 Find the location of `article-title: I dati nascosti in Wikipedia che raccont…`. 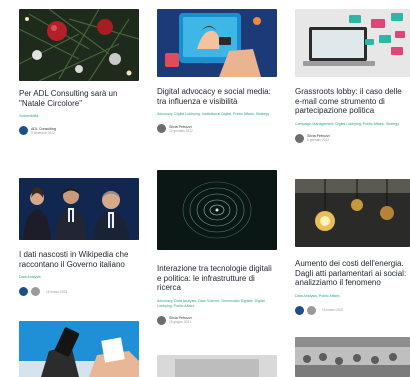

article-title: I dati nascosti in Wikipedia che raccont… is located at coordinates (79, 259).